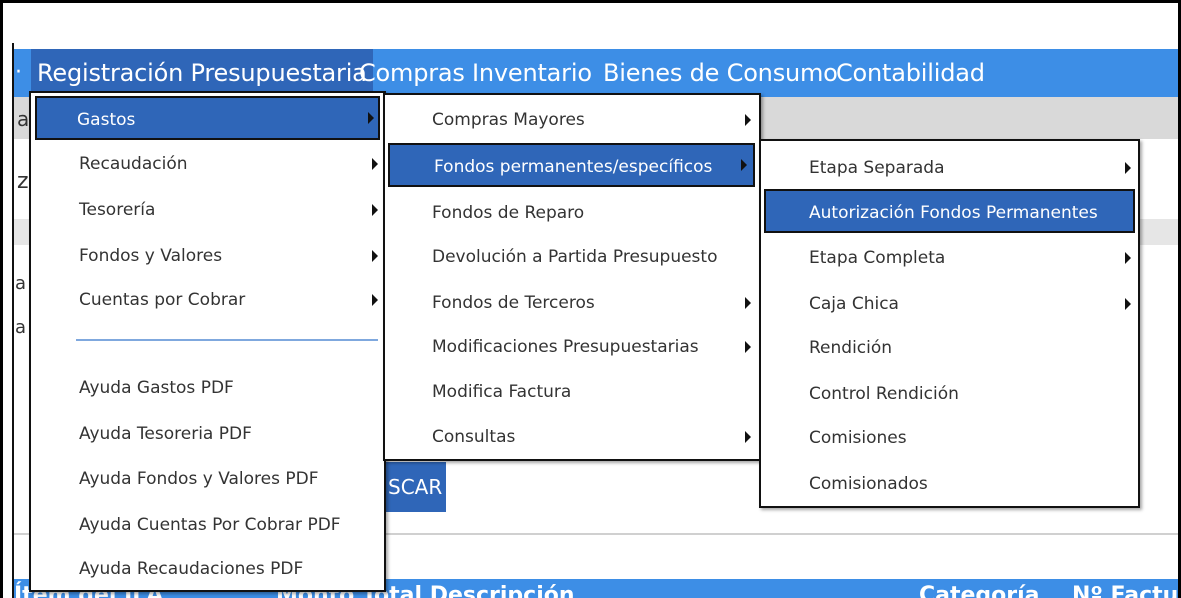  Describe the element at coordinates (910, 73) in the screenshot. I see `menu-contabilidad: Contabilidad` at that location.